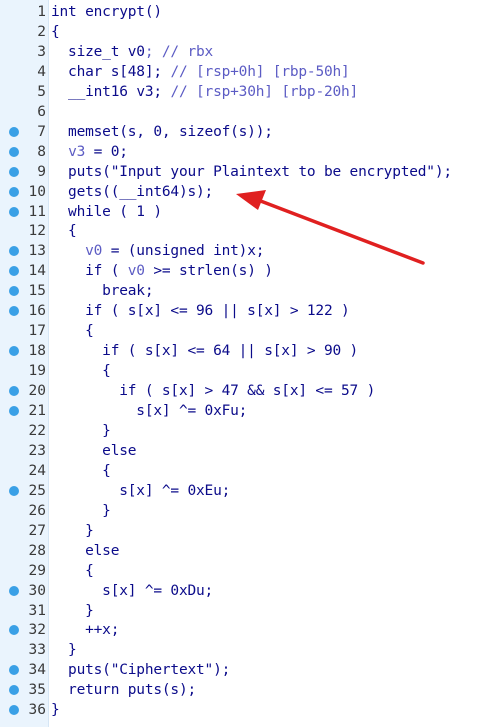 The image size is (484, 727). Describe the element at coordinates (37, 351) in the screenshot. I see `line-number: 18` at that location.